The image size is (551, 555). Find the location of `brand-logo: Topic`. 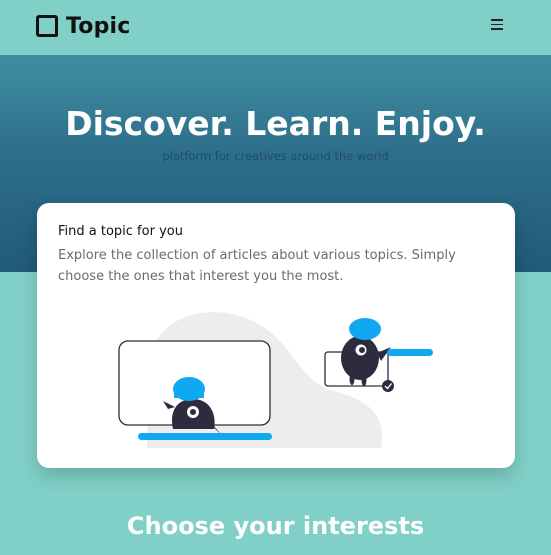

brand-logo: Topic is located at coordinates (83, 26).